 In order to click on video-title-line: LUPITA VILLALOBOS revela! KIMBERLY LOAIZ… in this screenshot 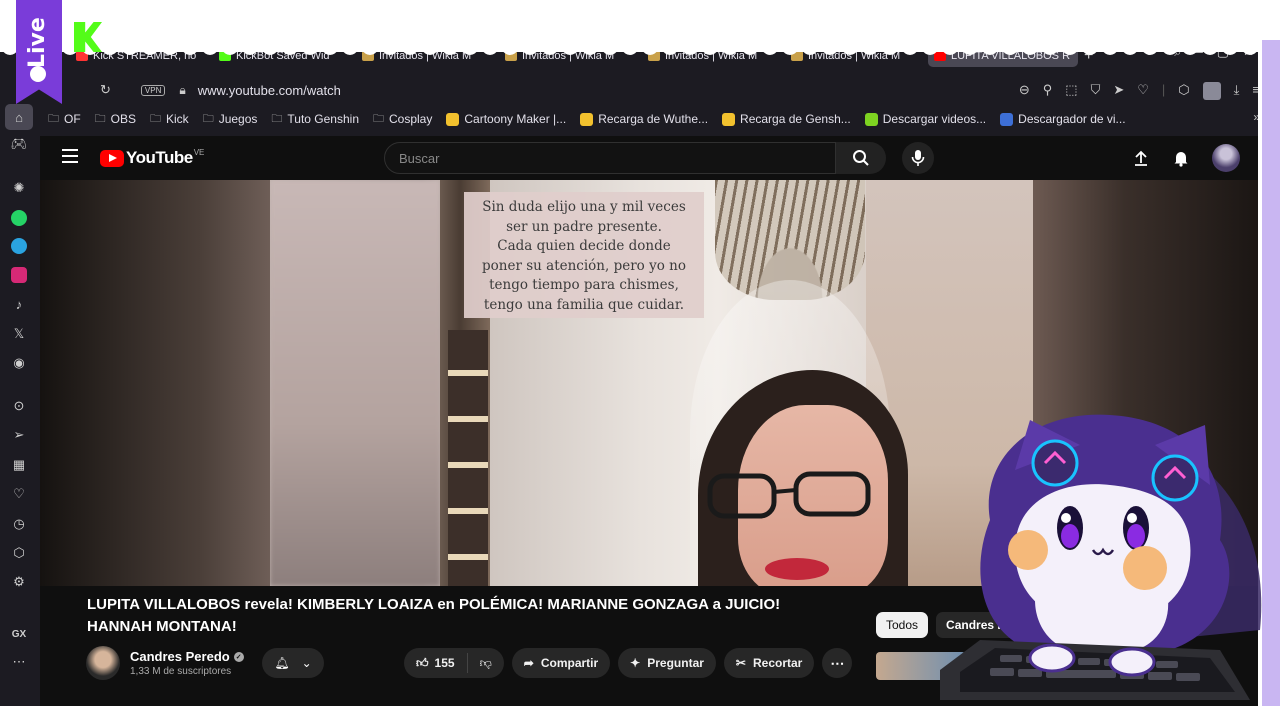, I will do `click(434, 604)`.